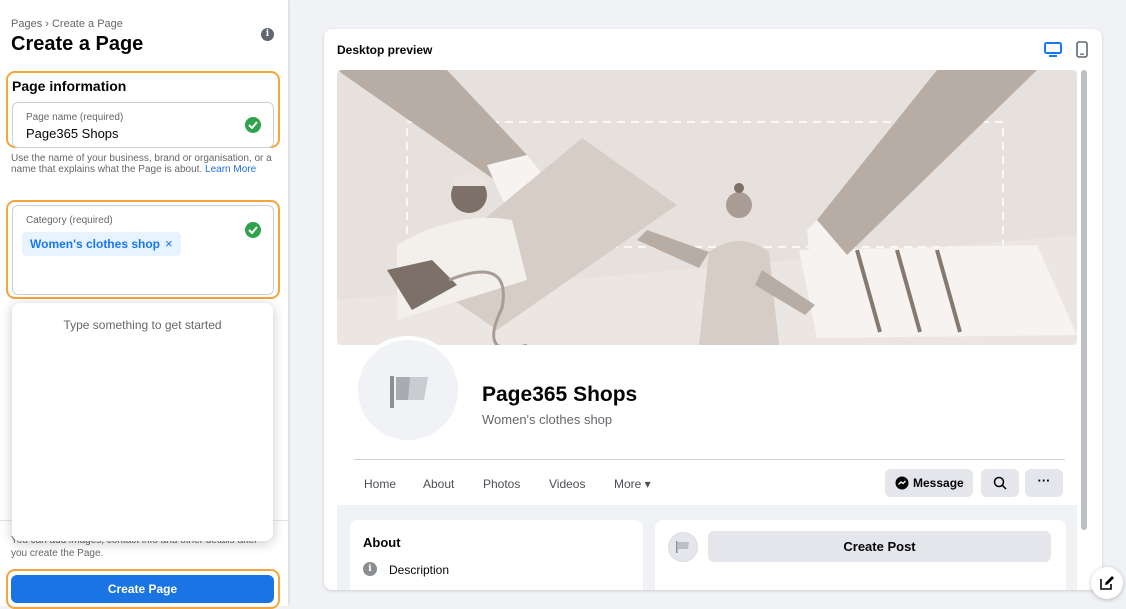  What do you see at coordinates (496, 555) in the screenshot?
I see `about-card: About i Description` at bounding box center [496, 555].